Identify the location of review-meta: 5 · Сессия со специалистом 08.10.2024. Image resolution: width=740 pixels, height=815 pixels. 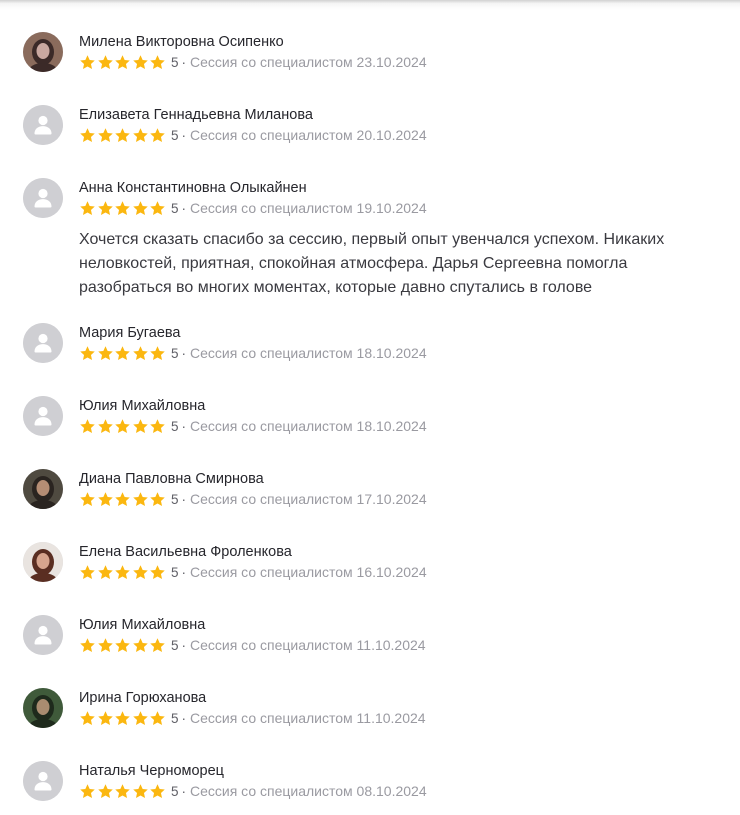
(253, 791).